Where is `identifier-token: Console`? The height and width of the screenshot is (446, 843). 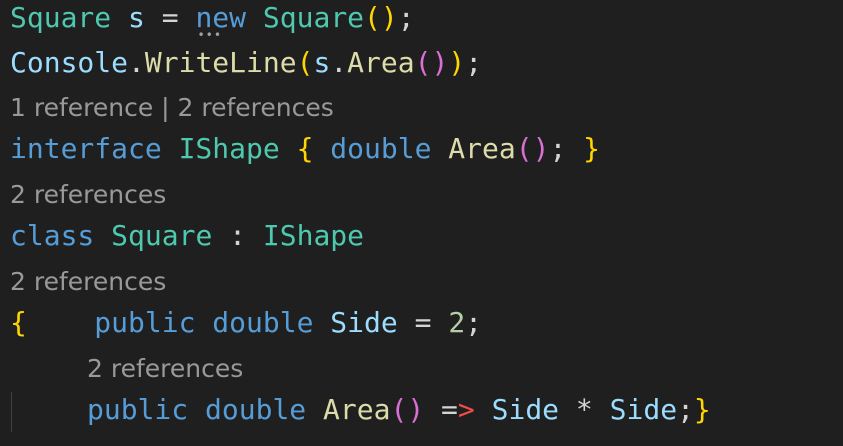 identifier-token: Console is located at coordinates (69, 62).